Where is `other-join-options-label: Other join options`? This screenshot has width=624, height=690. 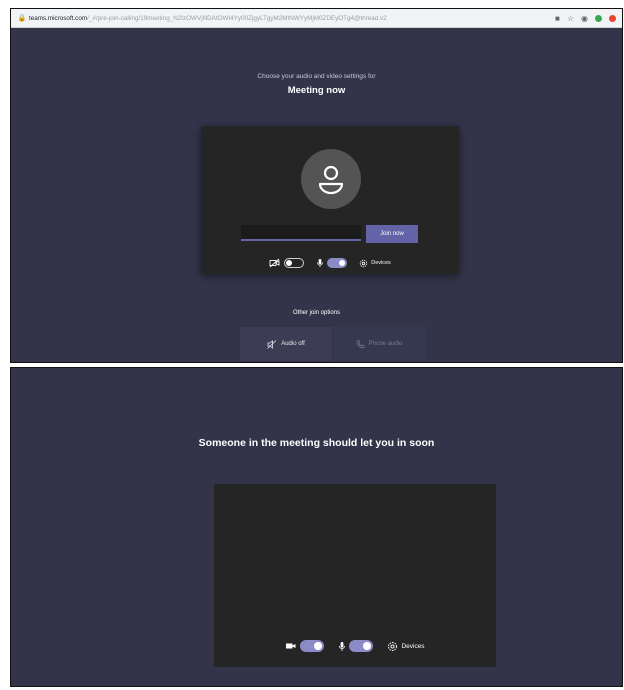
other-join-options-label: Other join options is located at coordinates (316, 313).